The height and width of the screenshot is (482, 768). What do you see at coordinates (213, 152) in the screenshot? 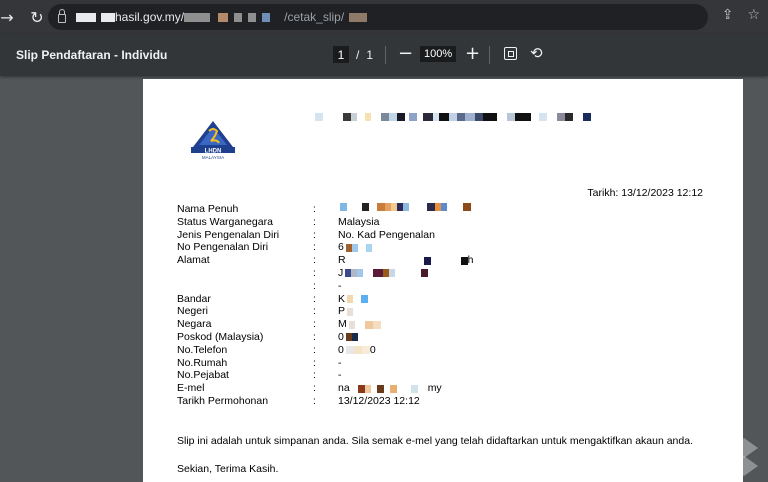
I see `logo-text: LHDN` at bounding box center [213, 152].